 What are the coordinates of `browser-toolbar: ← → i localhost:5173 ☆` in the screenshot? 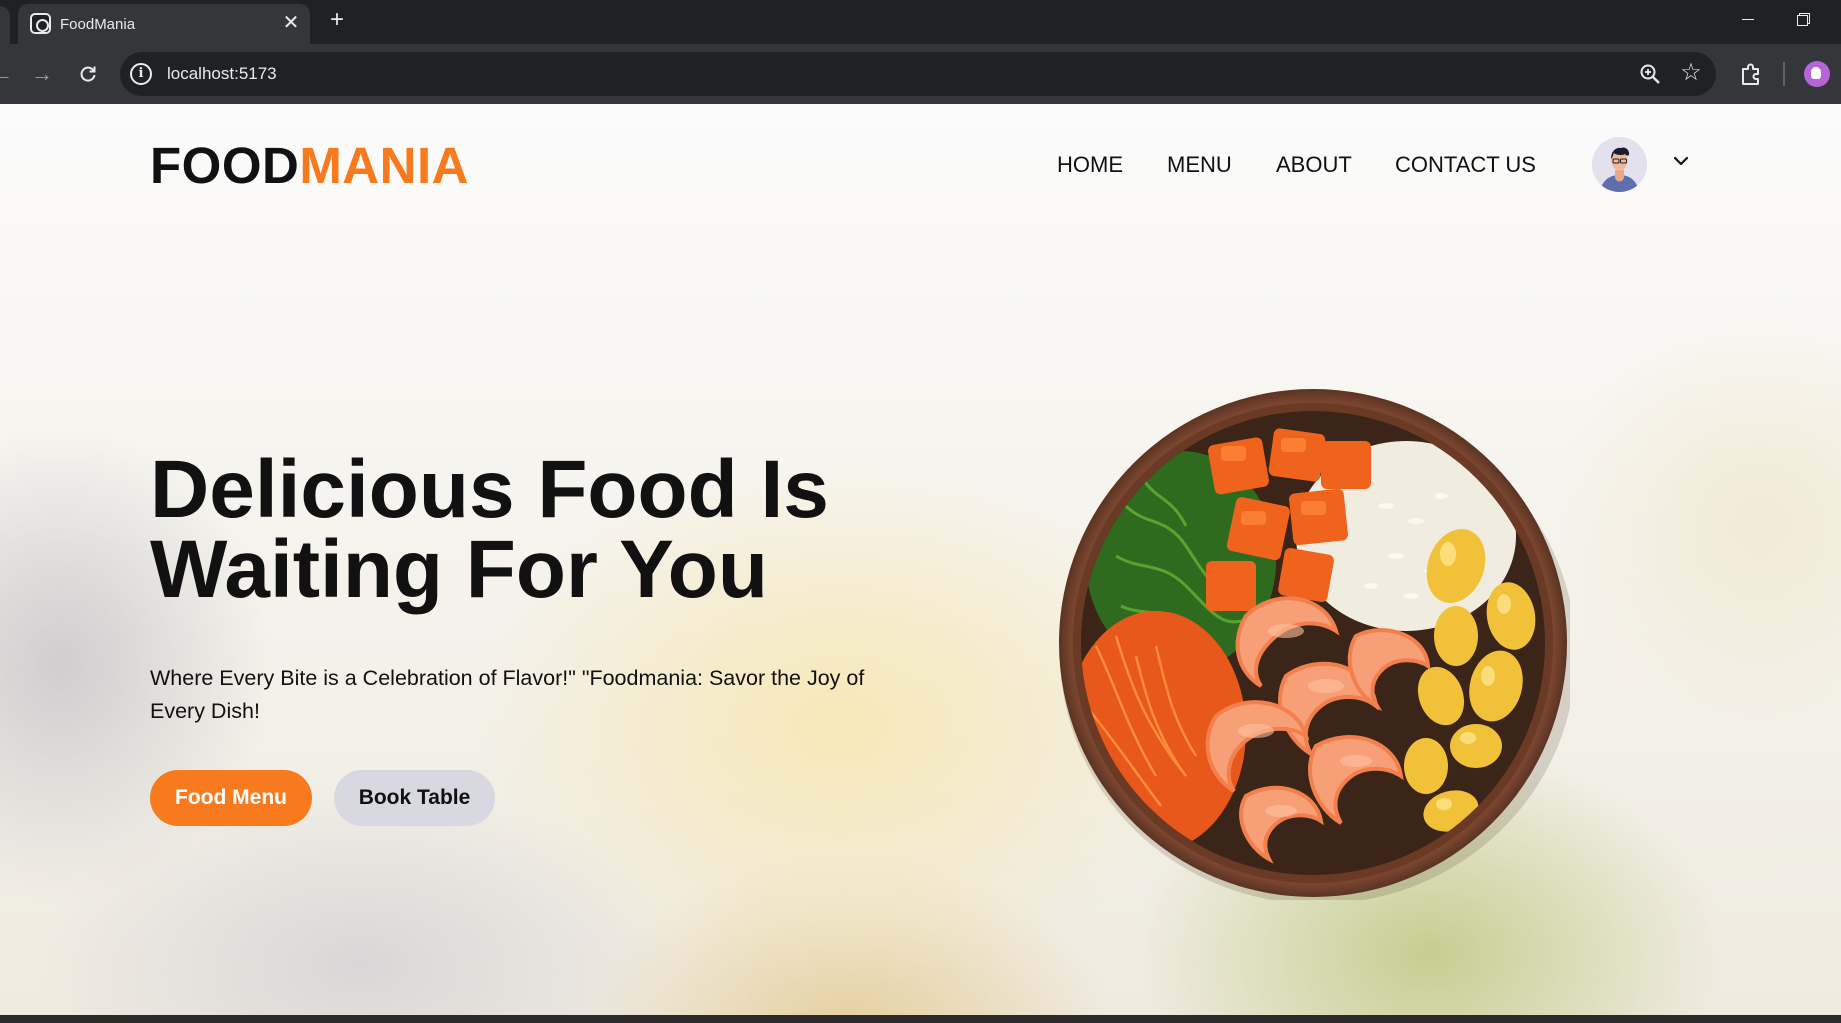 It's located at (920, 74).